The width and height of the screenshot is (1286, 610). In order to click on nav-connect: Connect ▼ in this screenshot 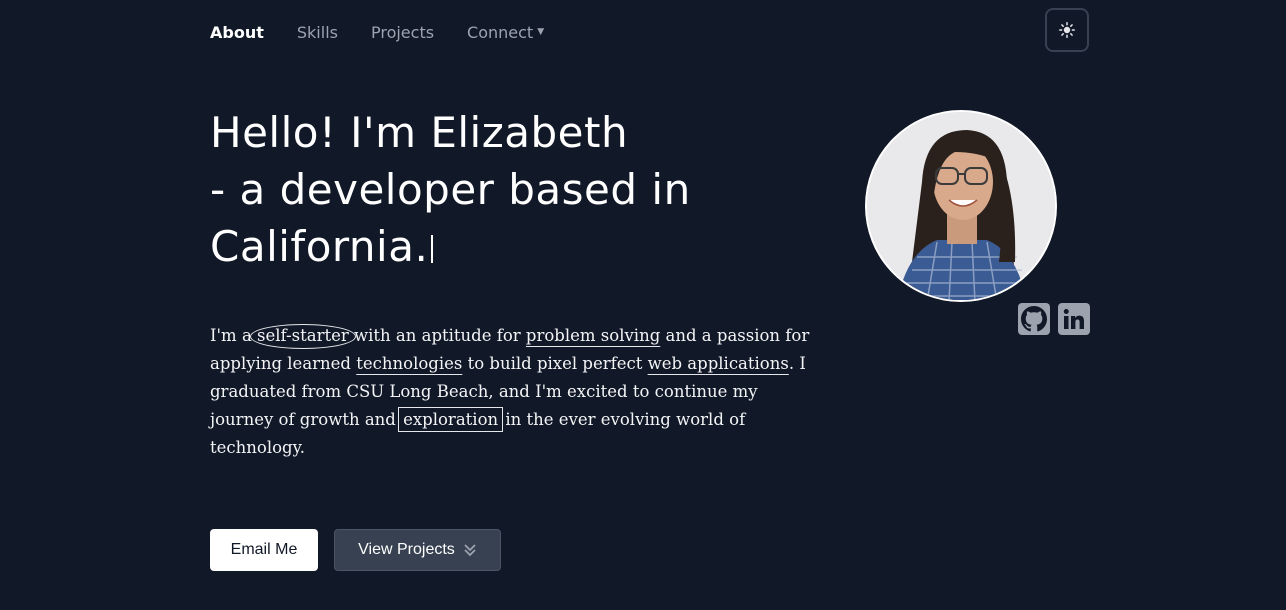, I will do `click(505, 32)`.